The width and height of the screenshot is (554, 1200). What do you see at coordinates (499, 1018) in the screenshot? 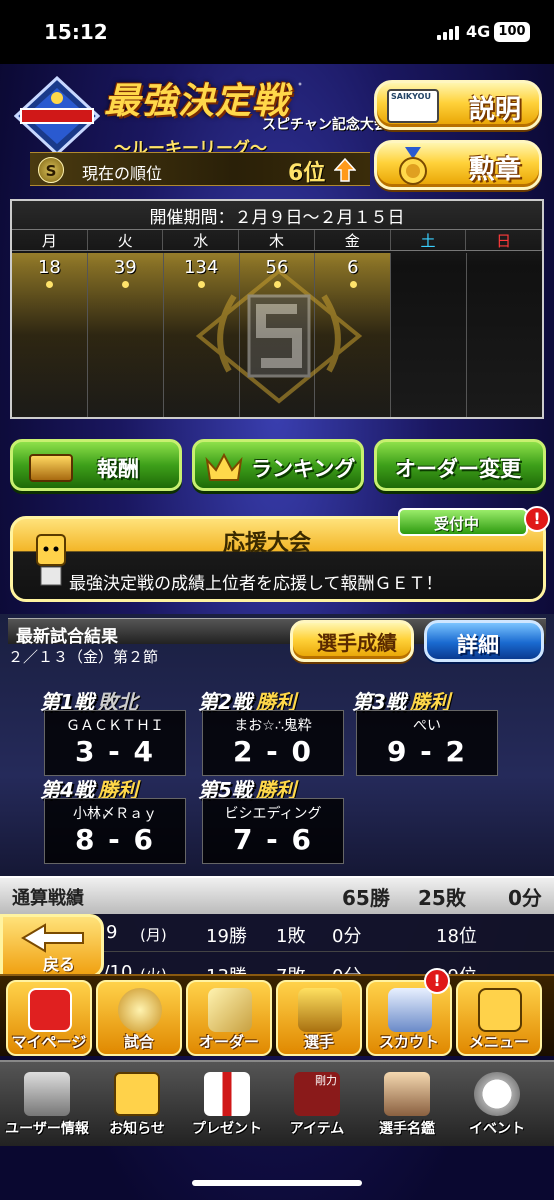
I see `nav-menu: メニュー` at bounding box center [499, 1018].